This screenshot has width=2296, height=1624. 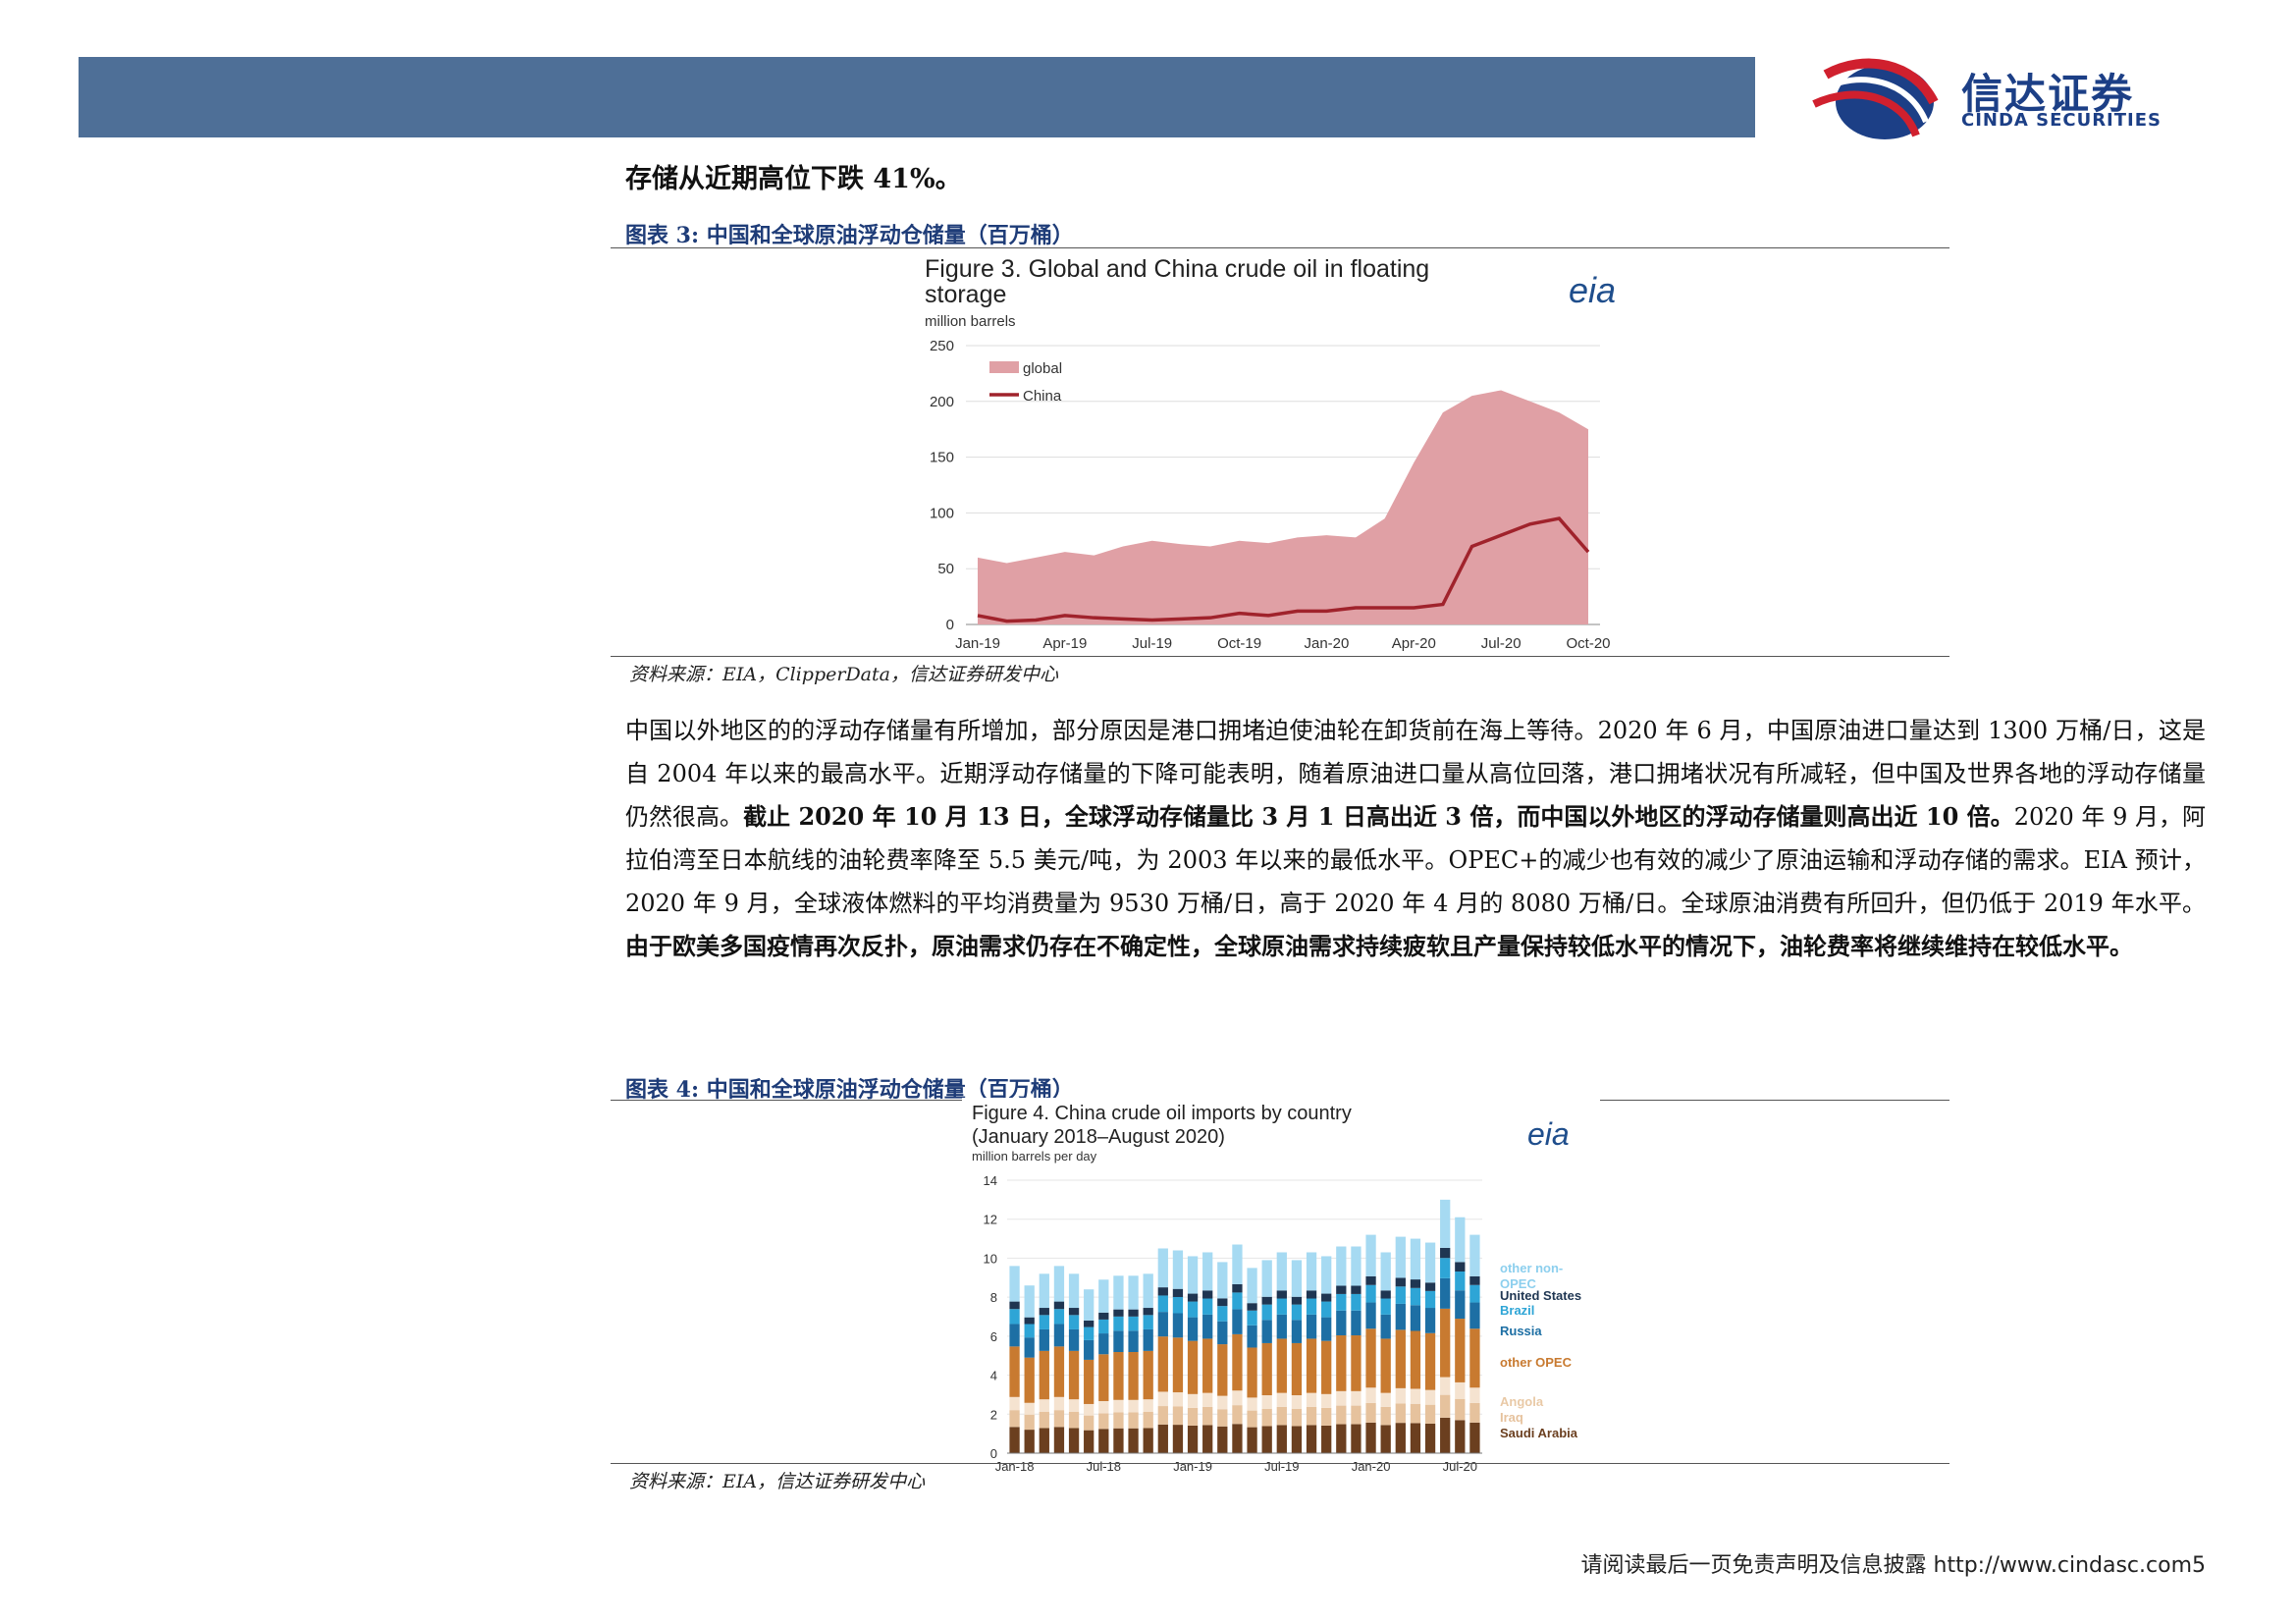 What do you see at coordinates (917, 97) in the screenshot?
I see `header-bar` at bounding box center [917, 97].